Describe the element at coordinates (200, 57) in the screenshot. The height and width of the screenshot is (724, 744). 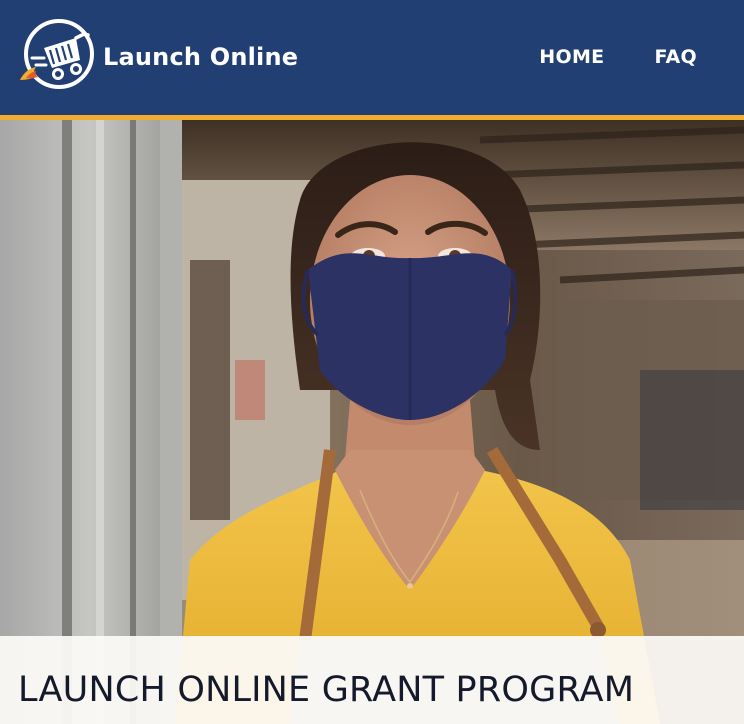
I see `brand-name: Launch Online` at that location.